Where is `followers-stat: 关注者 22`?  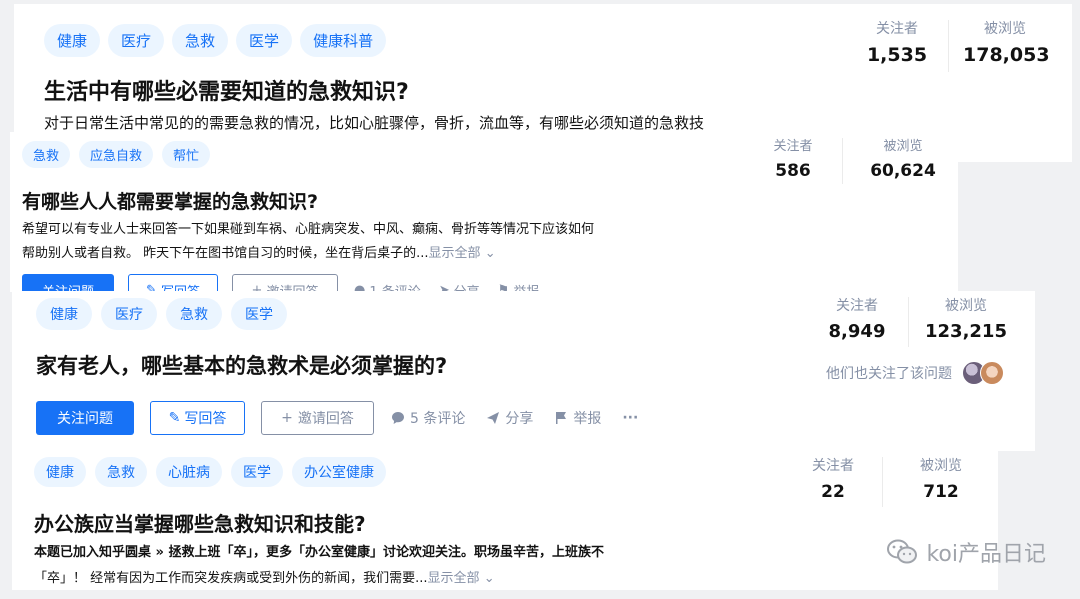
followers-stat: 关注者 22 is located at coordinates (833, 482).